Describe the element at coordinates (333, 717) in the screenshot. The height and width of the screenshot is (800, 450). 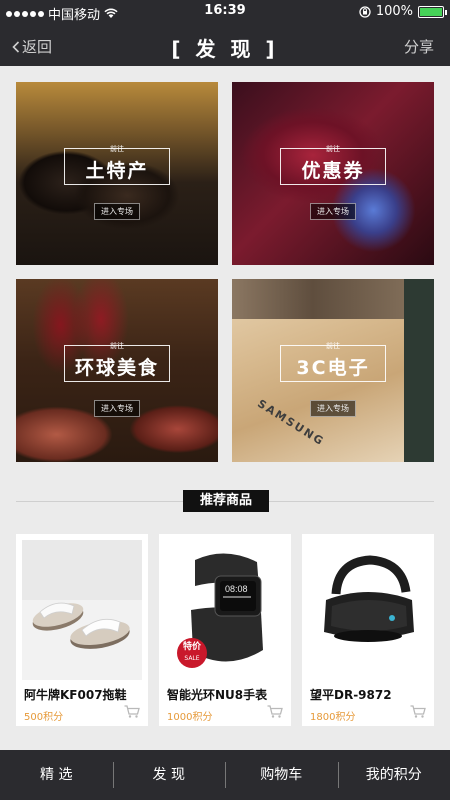
I see `product-price: 1800积分` at that location.